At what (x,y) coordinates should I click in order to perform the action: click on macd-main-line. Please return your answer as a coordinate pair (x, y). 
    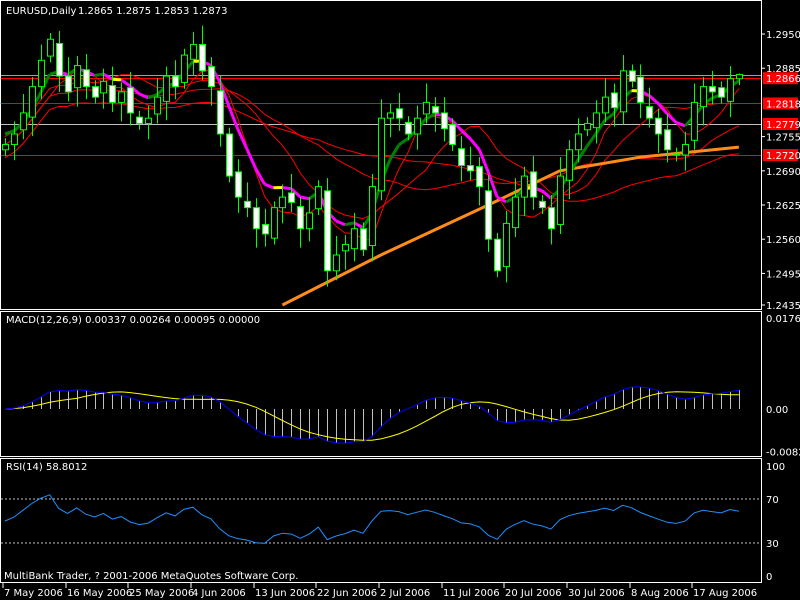
    Looking at the image, I should click on (371, 415).